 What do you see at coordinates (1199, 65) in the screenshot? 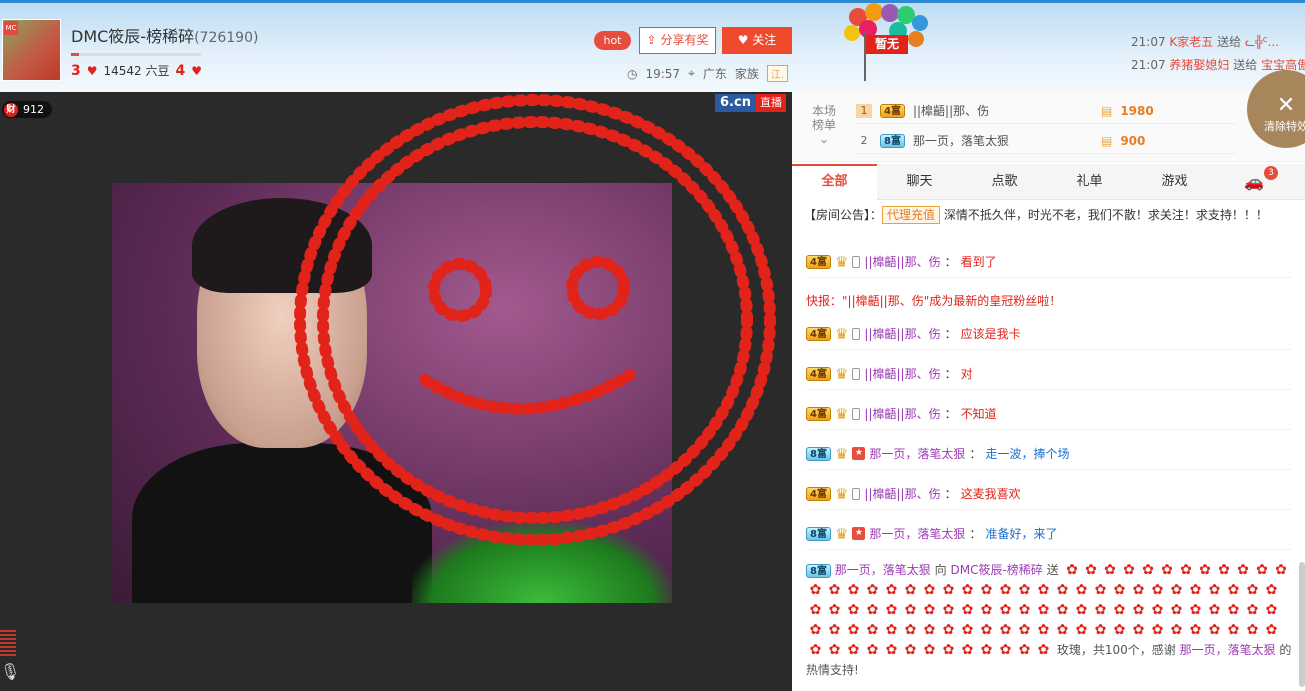
I see `feed-name: 养猪娶媳妇` at bounding box center [1199, 65].